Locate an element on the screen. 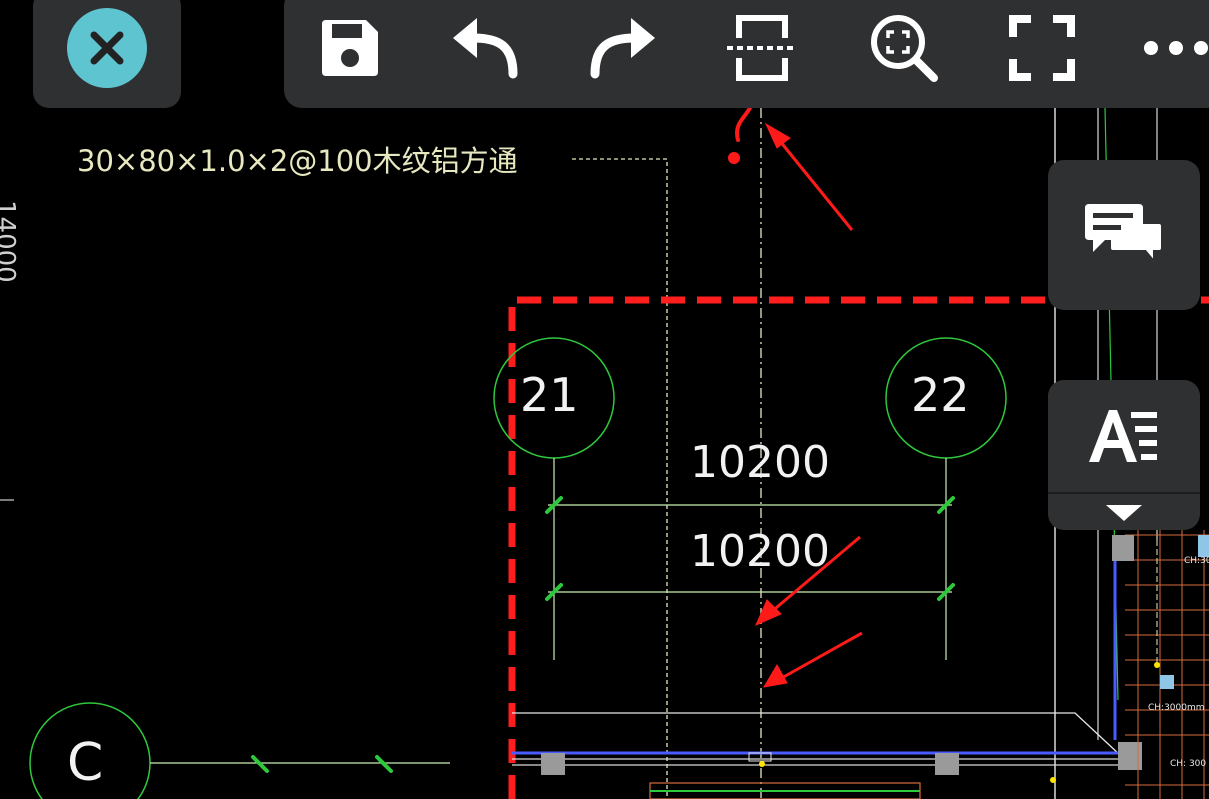 Image resolution: width=1209 pixels, height=799 pixels. redo-button is located at coordinates (622, 48).